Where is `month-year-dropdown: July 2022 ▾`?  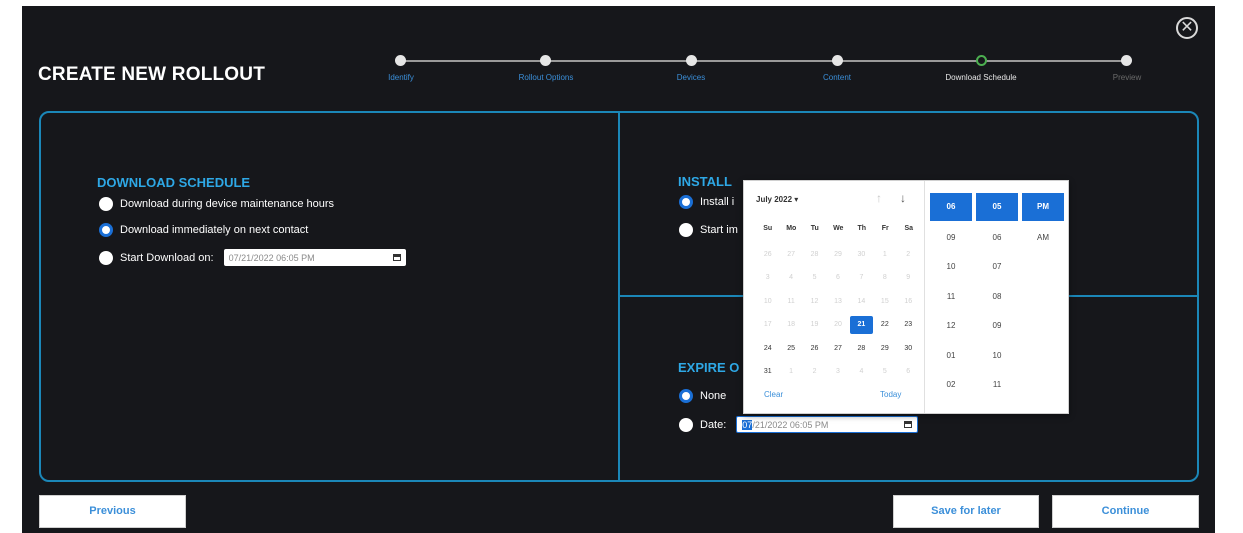
month-year-dropdown: July 2022 ▾ is located at coordinates (777, 199).